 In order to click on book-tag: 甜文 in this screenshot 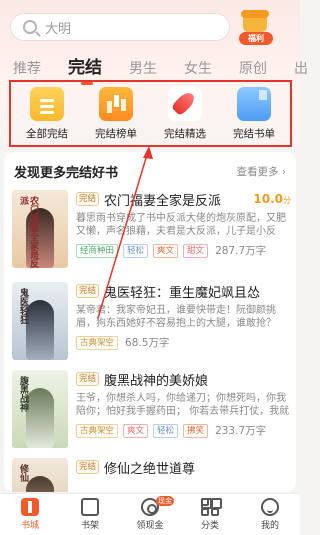, I will do `click(196, 250)`.